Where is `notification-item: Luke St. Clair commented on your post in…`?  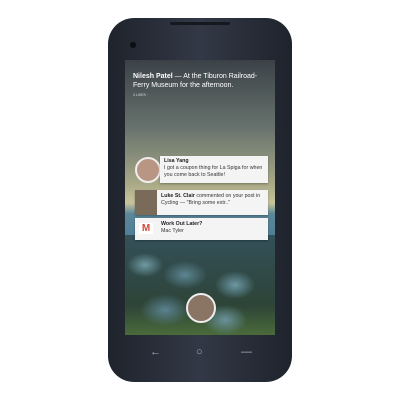 notification-item: Luke St. Clair commented on your post in… is located at coordinates (201, 202).